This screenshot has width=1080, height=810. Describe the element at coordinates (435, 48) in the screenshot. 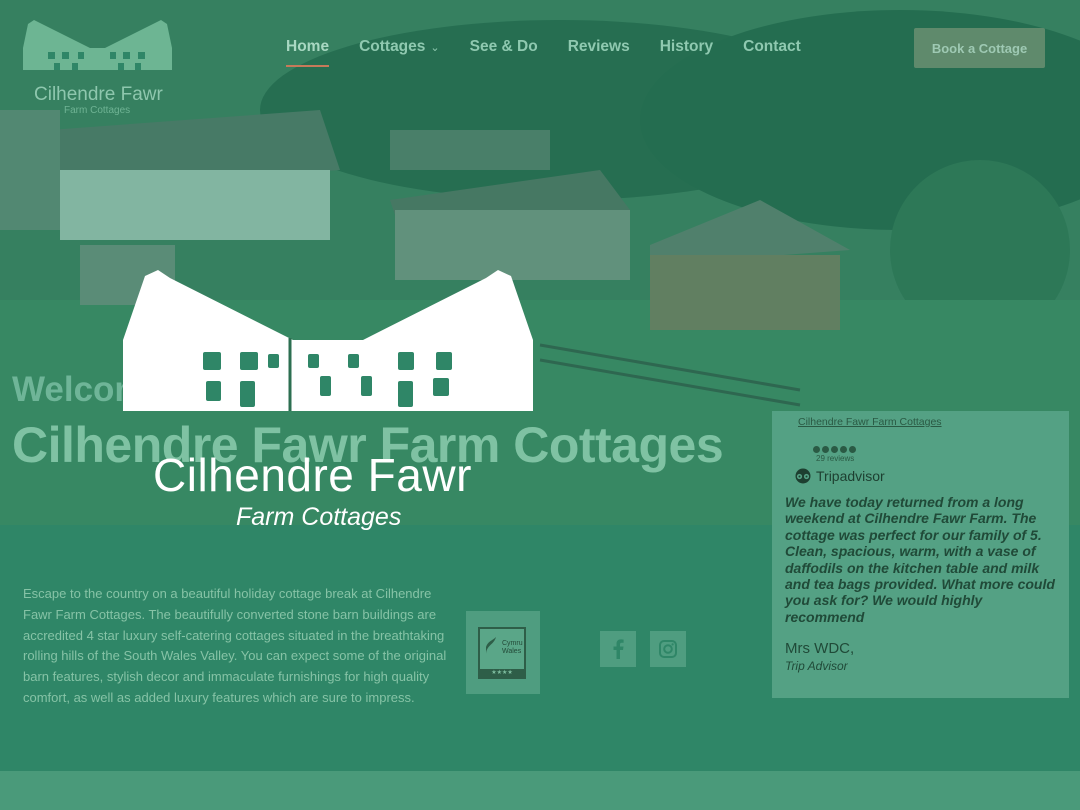

I see `chevron-down-icon: ⌄` at that location.